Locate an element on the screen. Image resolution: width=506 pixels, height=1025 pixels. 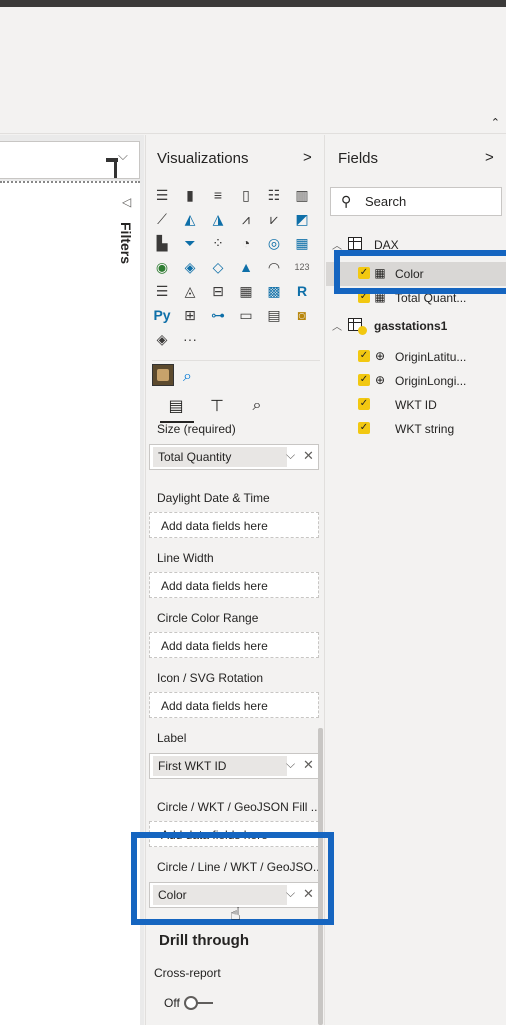
scatter-chart-icon: ⁘ is located at coordinates (218, 243).